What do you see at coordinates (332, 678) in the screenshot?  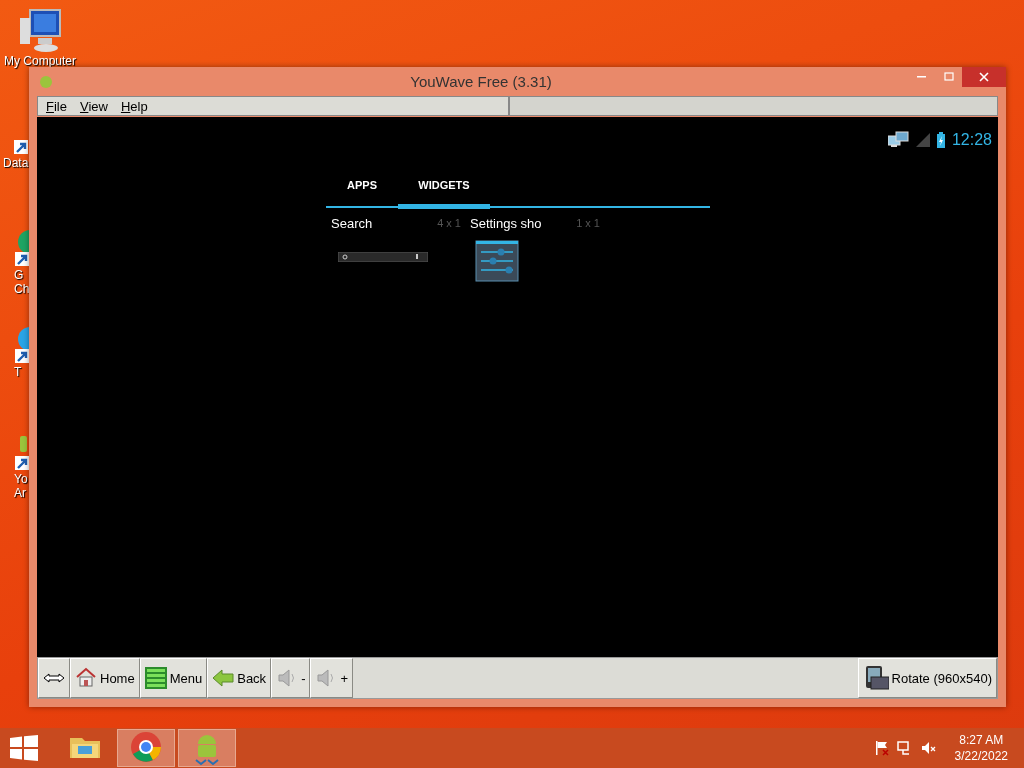 I see `volume-button: +` at bounding box center [332, 678].